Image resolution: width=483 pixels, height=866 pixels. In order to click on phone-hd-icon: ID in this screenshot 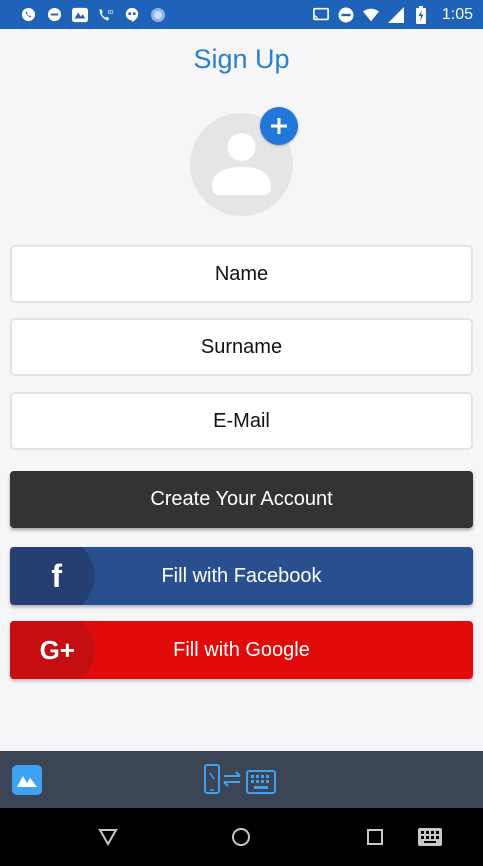, I will do `click(106, 15)`.